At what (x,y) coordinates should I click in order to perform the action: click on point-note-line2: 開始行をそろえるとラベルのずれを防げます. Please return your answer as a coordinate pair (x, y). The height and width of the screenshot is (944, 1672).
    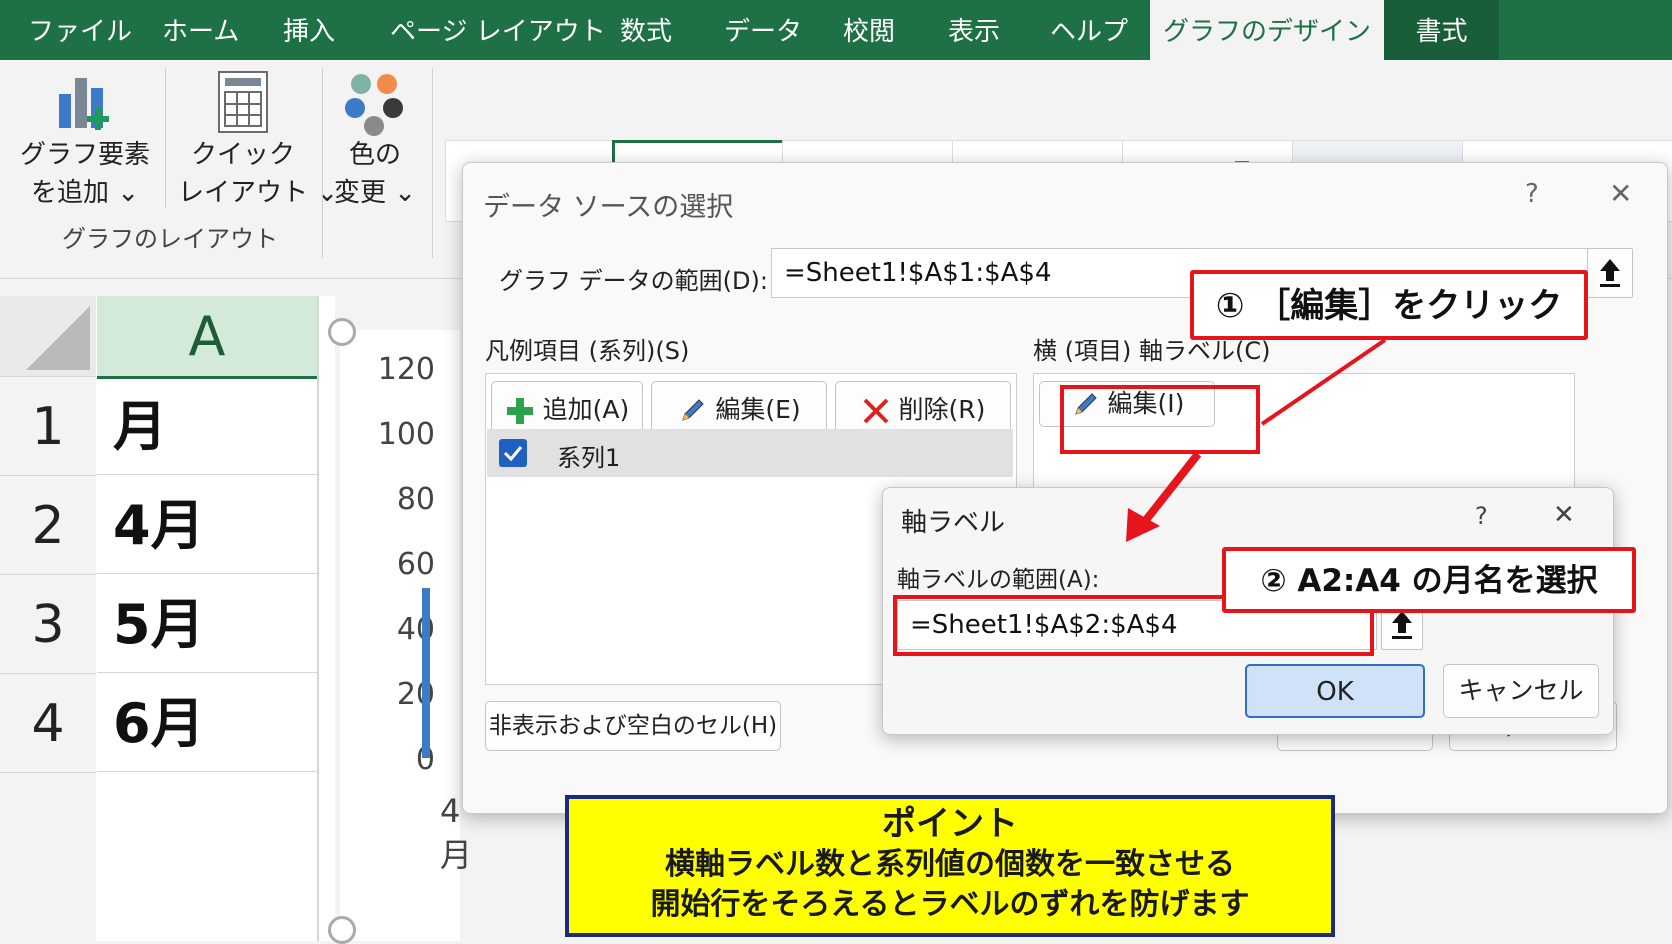
    Looking at the image, I should click on (950, 904).